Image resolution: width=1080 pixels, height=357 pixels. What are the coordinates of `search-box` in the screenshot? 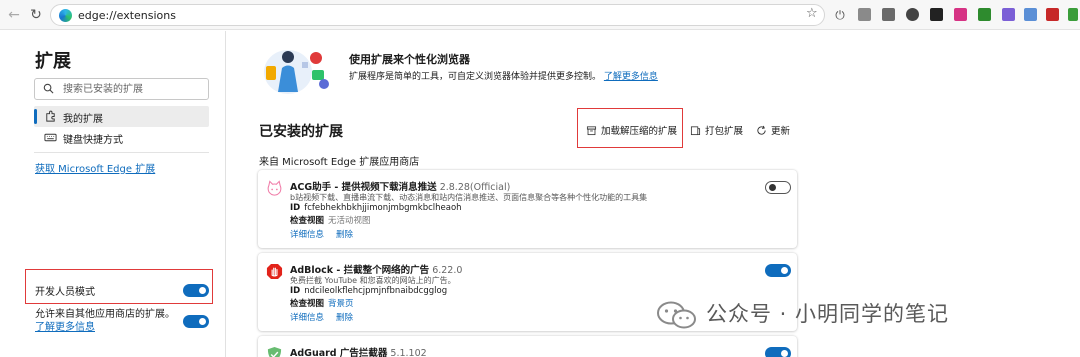 It's located at (121, 89).